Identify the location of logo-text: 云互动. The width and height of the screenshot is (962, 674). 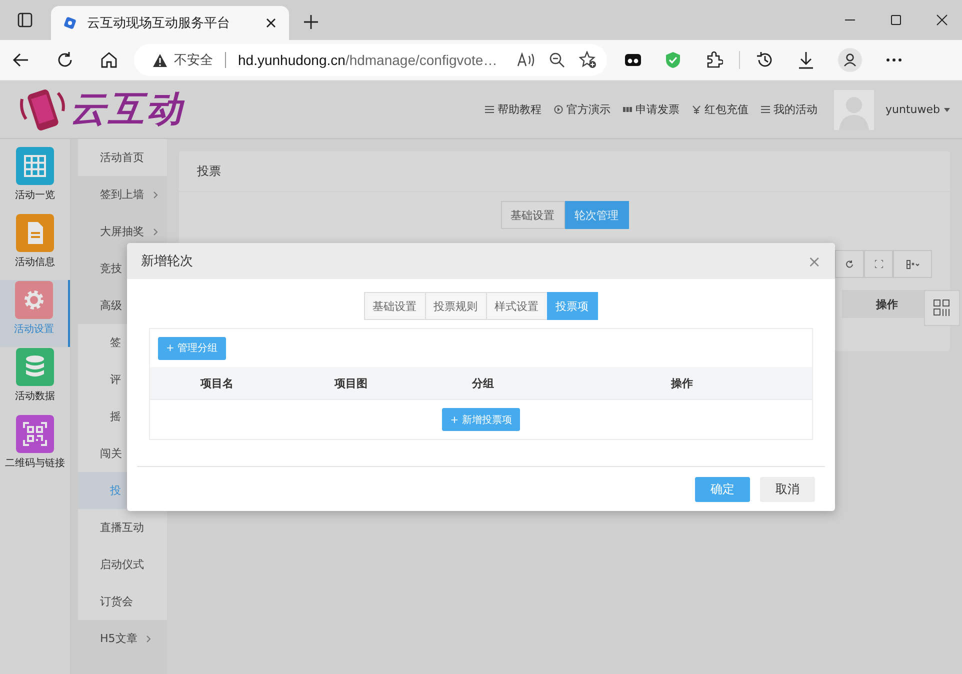
(127, 110).